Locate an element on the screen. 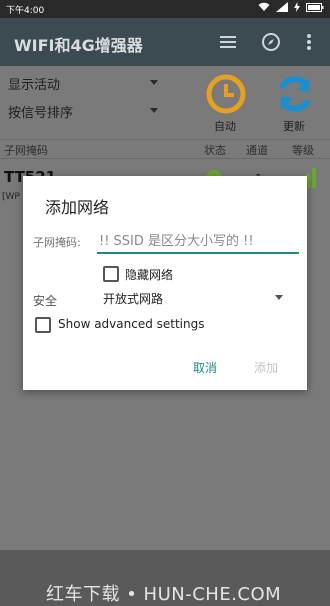  app-title: WIFI和4G增强器 is located at coordinates (78, 45).